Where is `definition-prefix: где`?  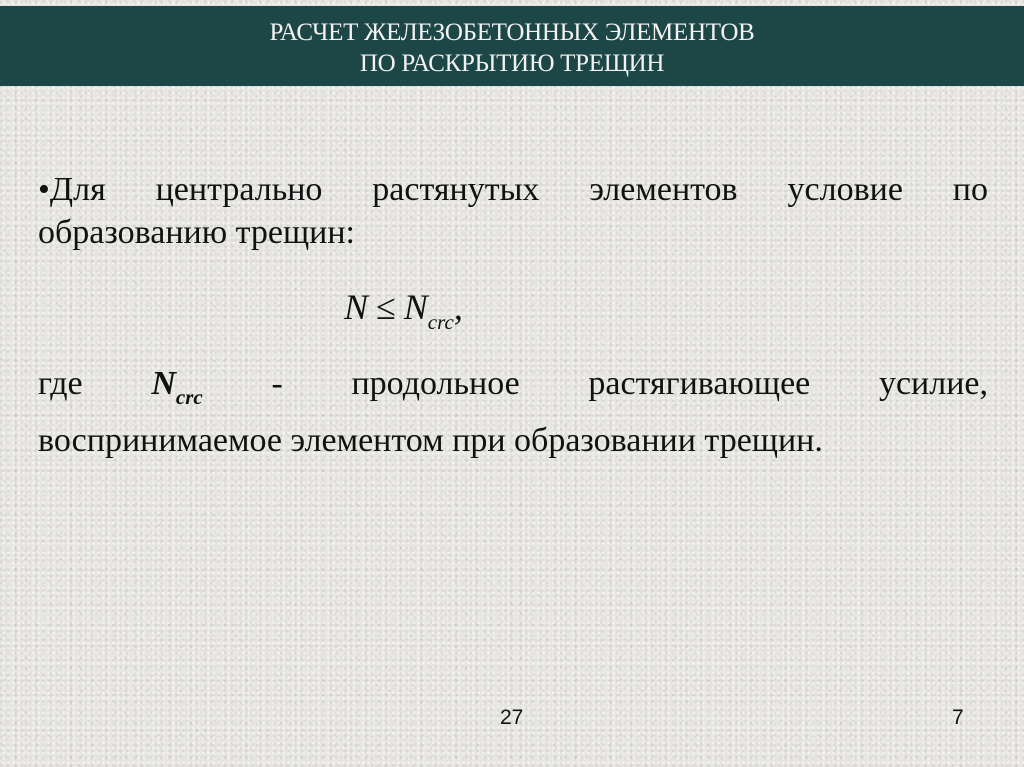 definition-prefix: где is located at coordinates (60, 383).